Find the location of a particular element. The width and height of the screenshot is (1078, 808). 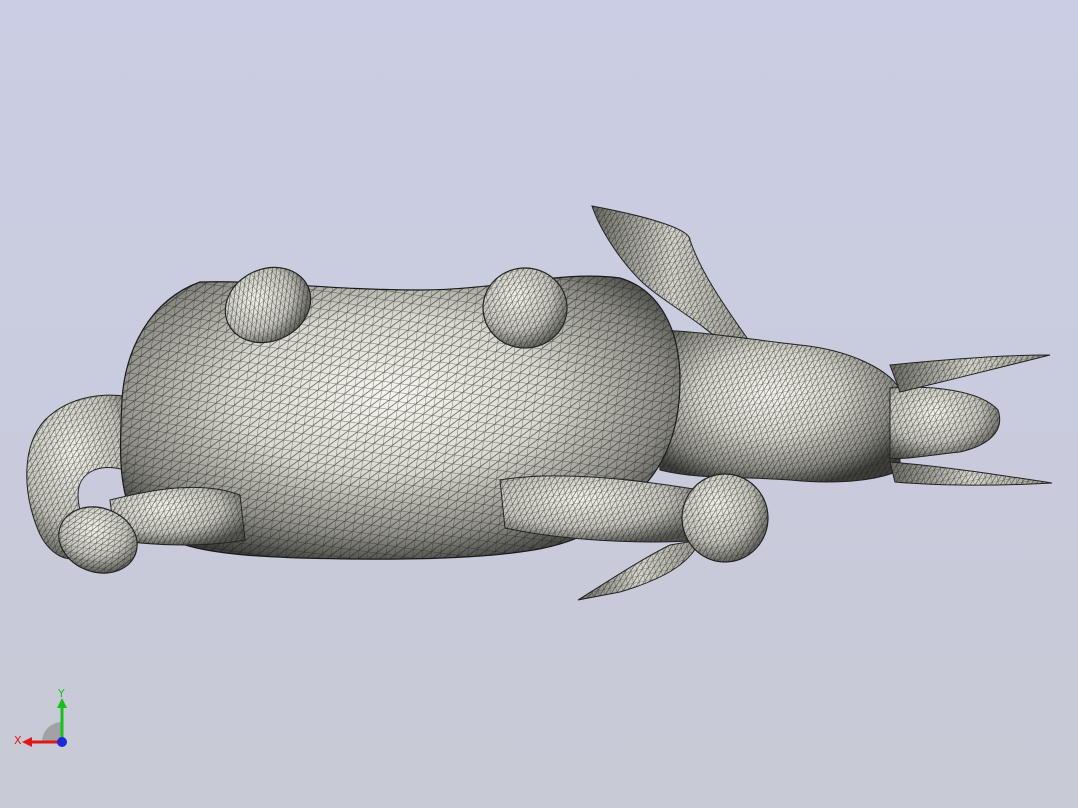

z-axis-dot is located at coordinates (62, 742).